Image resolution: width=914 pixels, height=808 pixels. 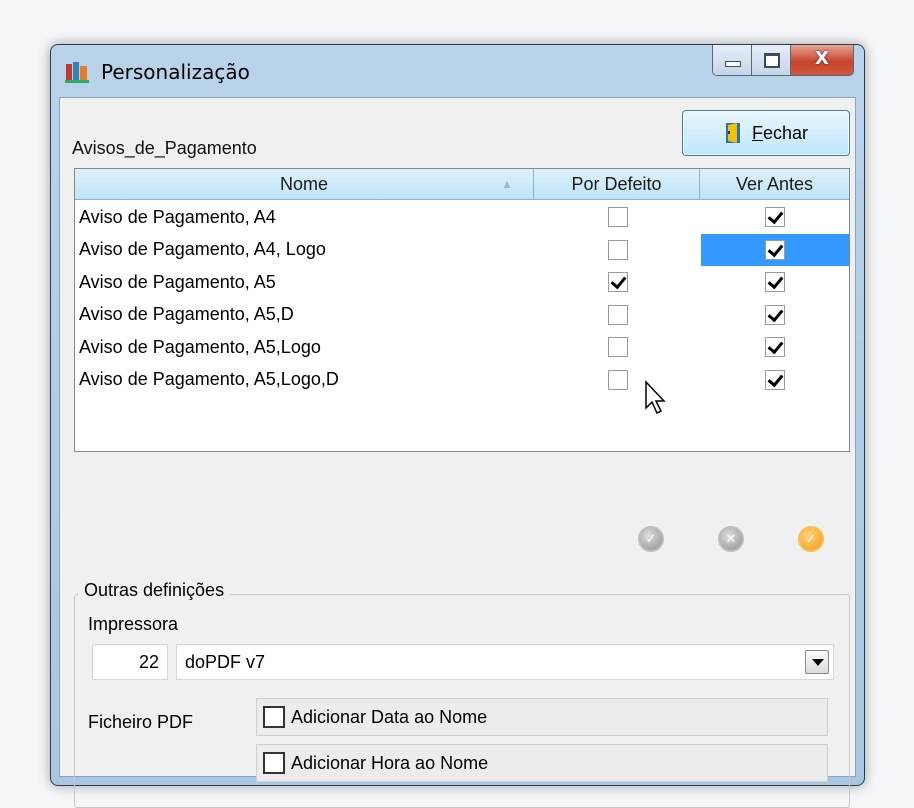 What do you see at coordinates (774, 184) in the screenshot?
I see `column-header-ver-antes: Ver Antes` at bounding box center [774, 184].